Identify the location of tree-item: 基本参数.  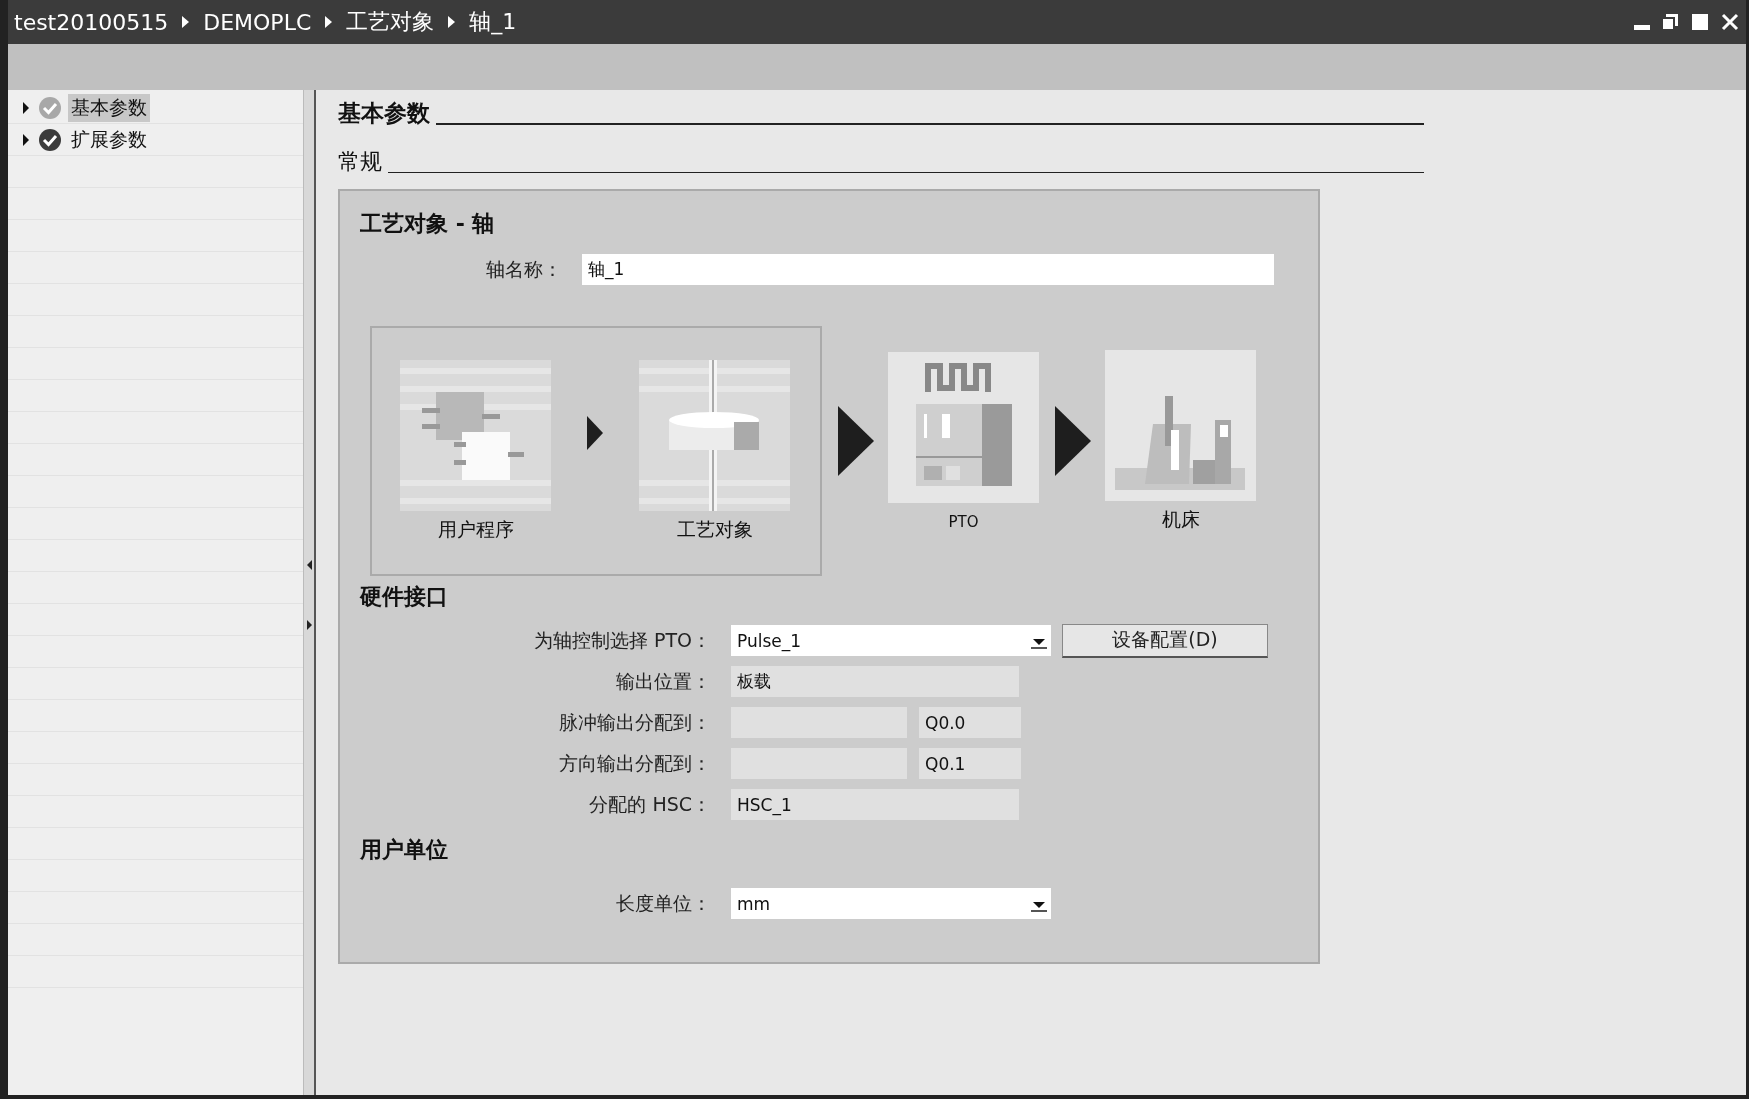
(109, 107).